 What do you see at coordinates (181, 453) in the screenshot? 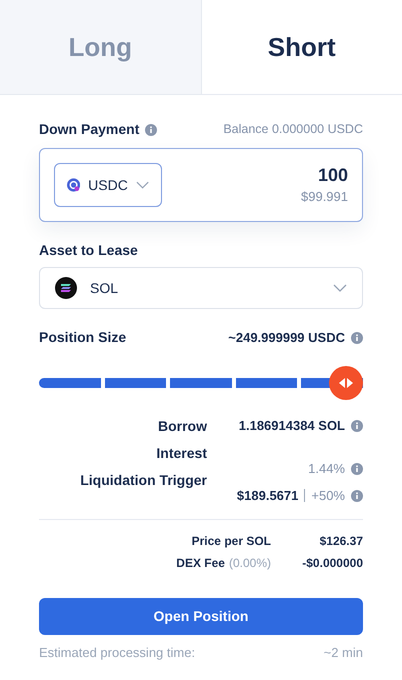
I see `detail-label: Interest` at bounding box center [181, 453].